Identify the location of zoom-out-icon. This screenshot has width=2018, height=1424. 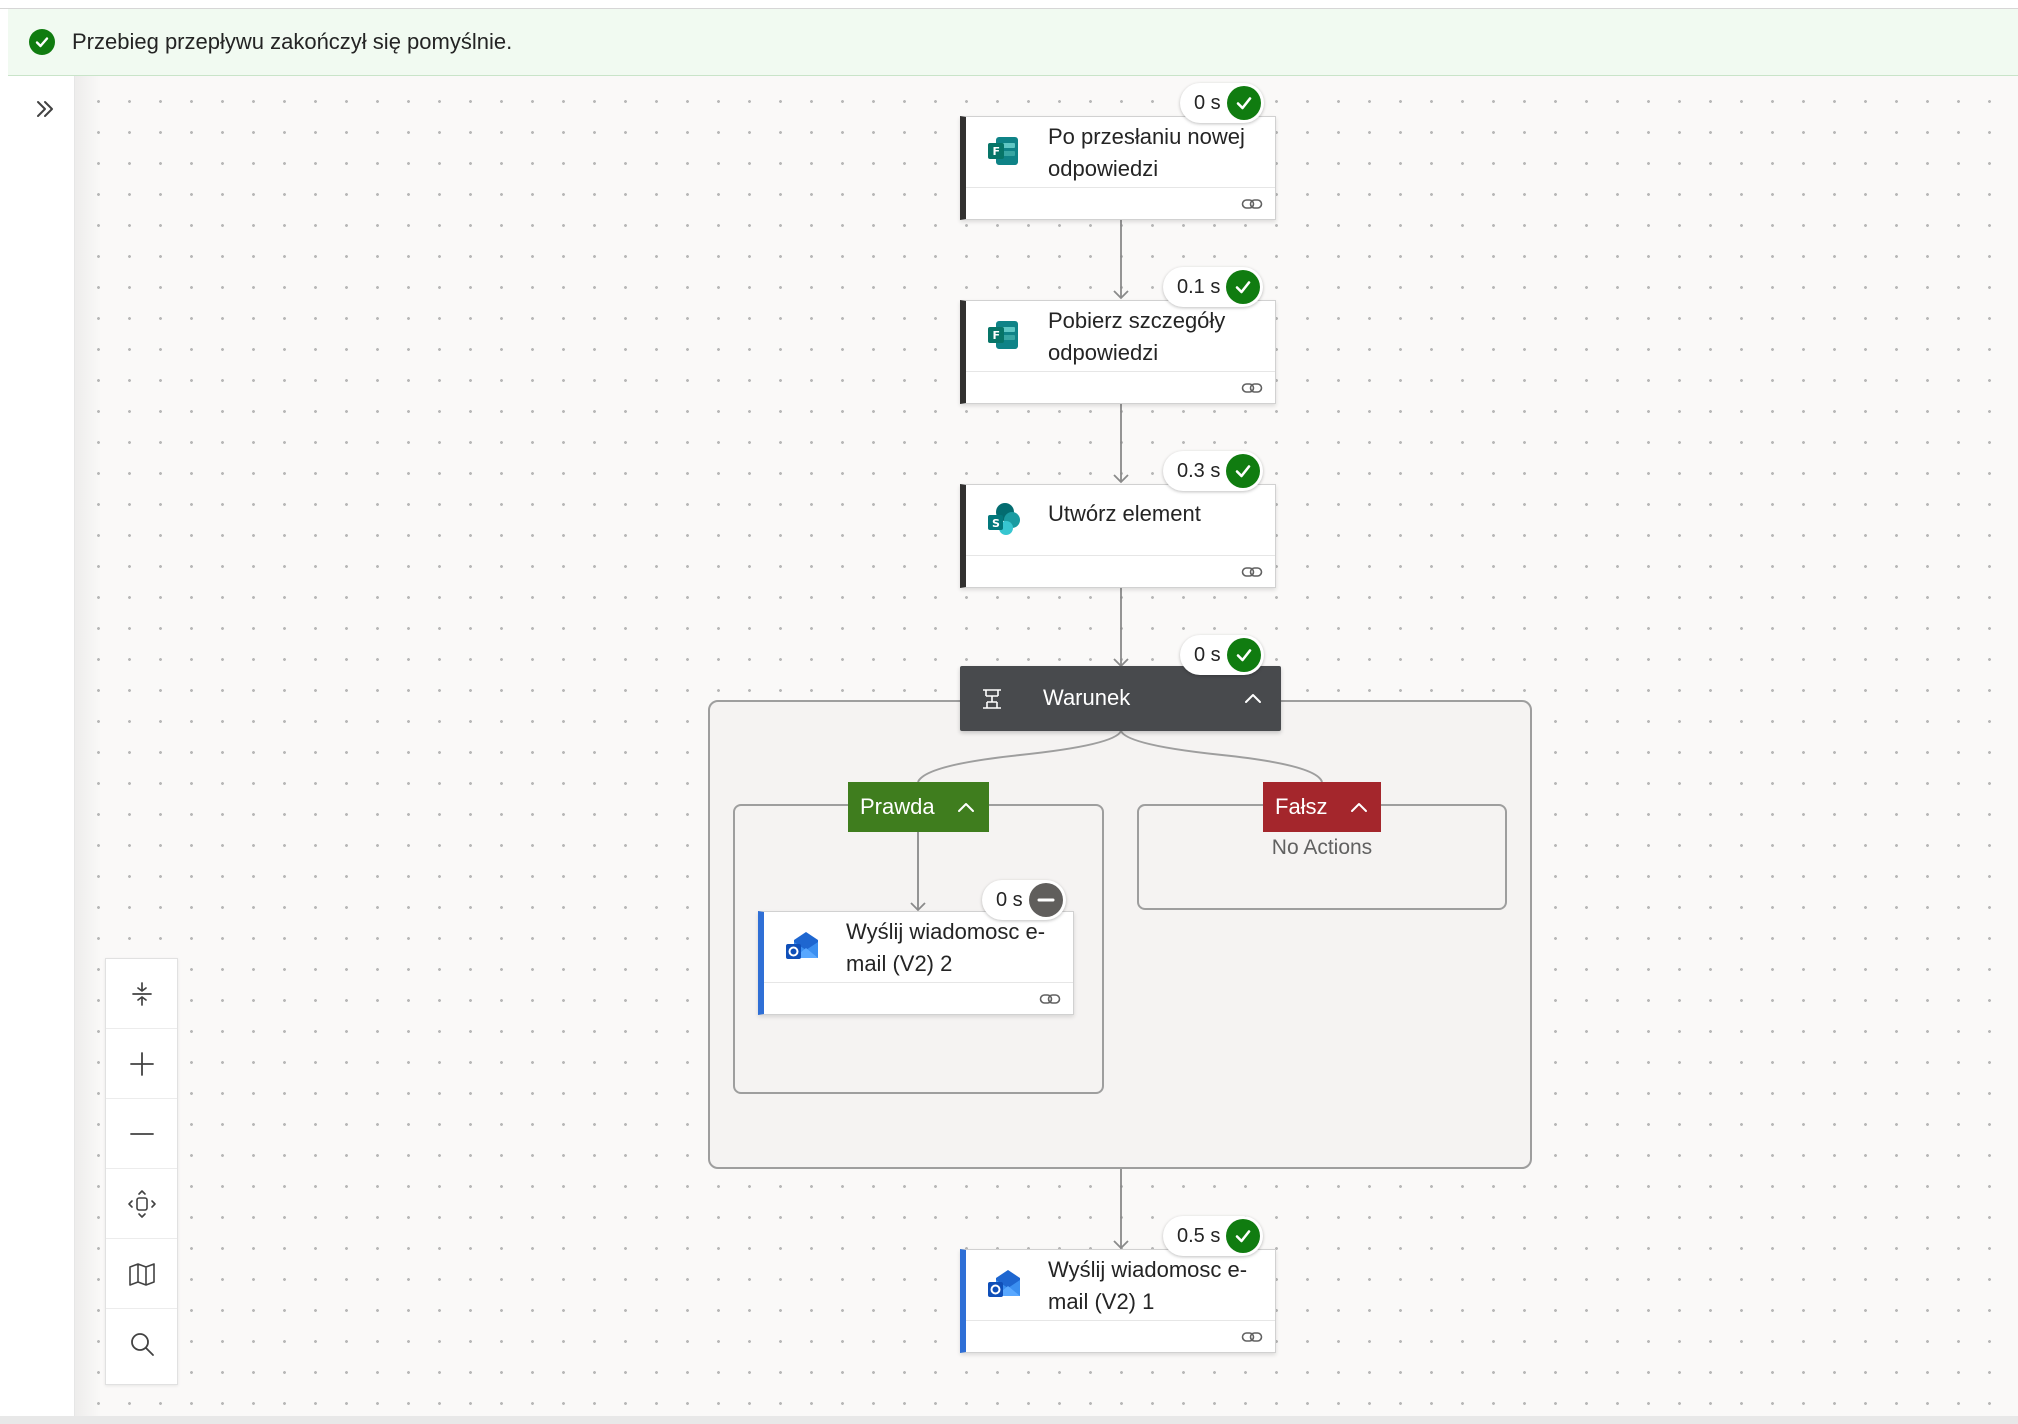
(141, 1133).